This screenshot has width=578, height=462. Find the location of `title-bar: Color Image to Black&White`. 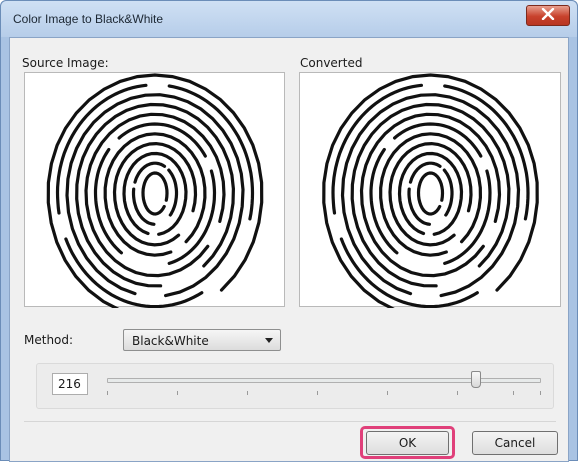

title-bar: Color Image to Black&White is located at coordinates (289, 19).